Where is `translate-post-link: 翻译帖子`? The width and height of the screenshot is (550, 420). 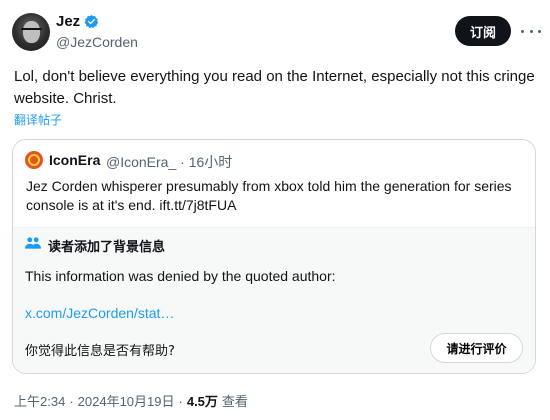 translate-post-link: 翻译帖子 is located at coordinates (38, 119).